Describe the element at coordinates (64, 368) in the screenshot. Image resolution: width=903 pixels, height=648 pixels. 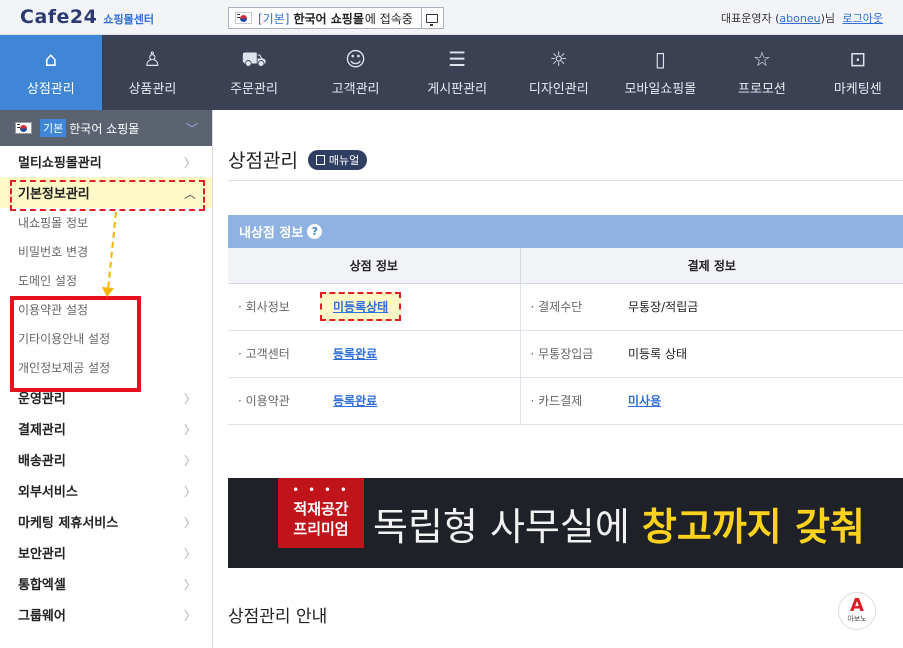
I see `sidebar-sub-label: 개인정보제공 설정` at that location.